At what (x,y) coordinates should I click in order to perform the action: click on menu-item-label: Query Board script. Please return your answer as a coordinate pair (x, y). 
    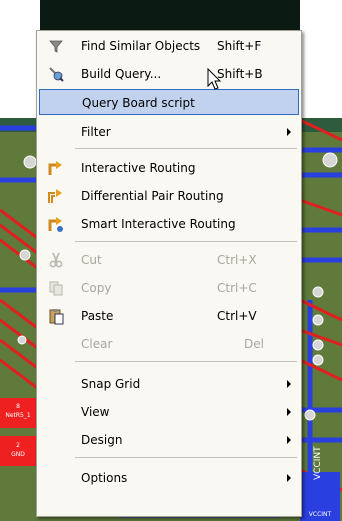
    Looking at the image, I should click on (138, 103).